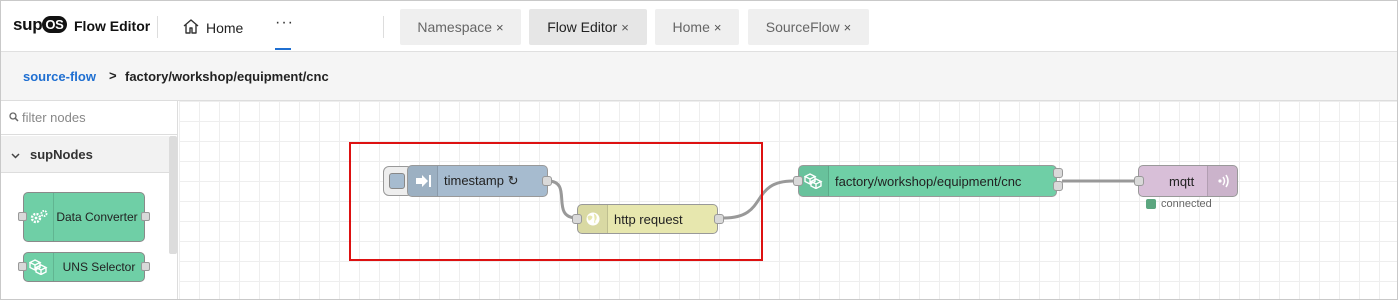 This screenshot has height=300, width=1398. Describe the element at coordinates (191, 28) in the screenshot. I see `home-icon` at that location.